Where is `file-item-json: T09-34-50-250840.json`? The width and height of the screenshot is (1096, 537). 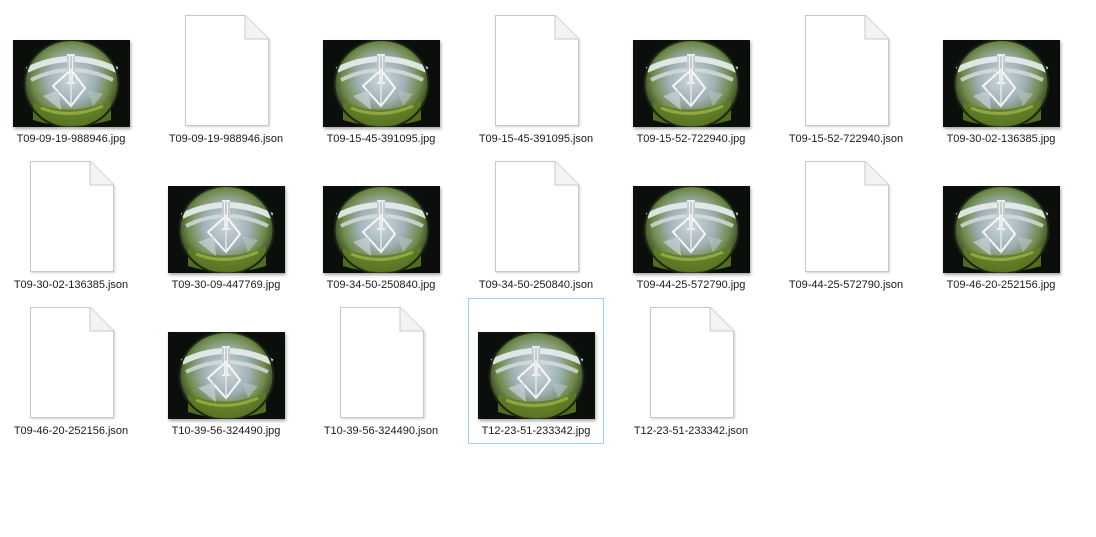
file-item-json: T09-34-50-250840.json is located at coordinates (536, 225).